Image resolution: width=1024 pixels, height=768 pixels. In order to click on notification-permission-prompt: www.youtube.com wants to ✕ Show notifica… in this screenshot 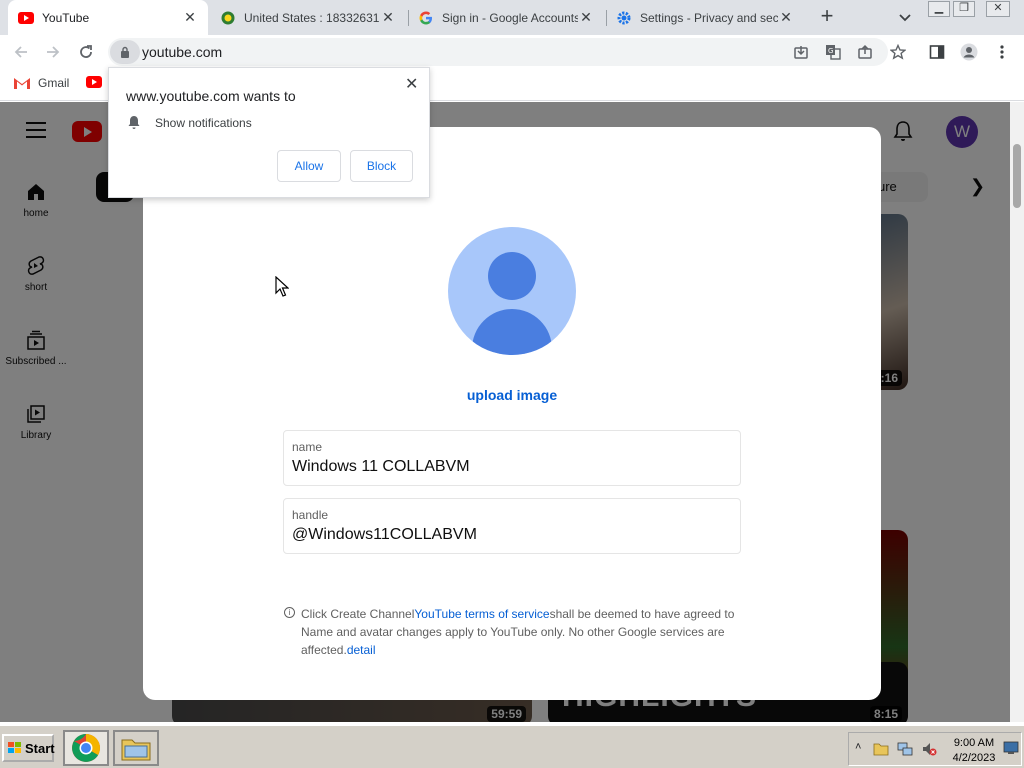, I will do `click(269, 132)`.